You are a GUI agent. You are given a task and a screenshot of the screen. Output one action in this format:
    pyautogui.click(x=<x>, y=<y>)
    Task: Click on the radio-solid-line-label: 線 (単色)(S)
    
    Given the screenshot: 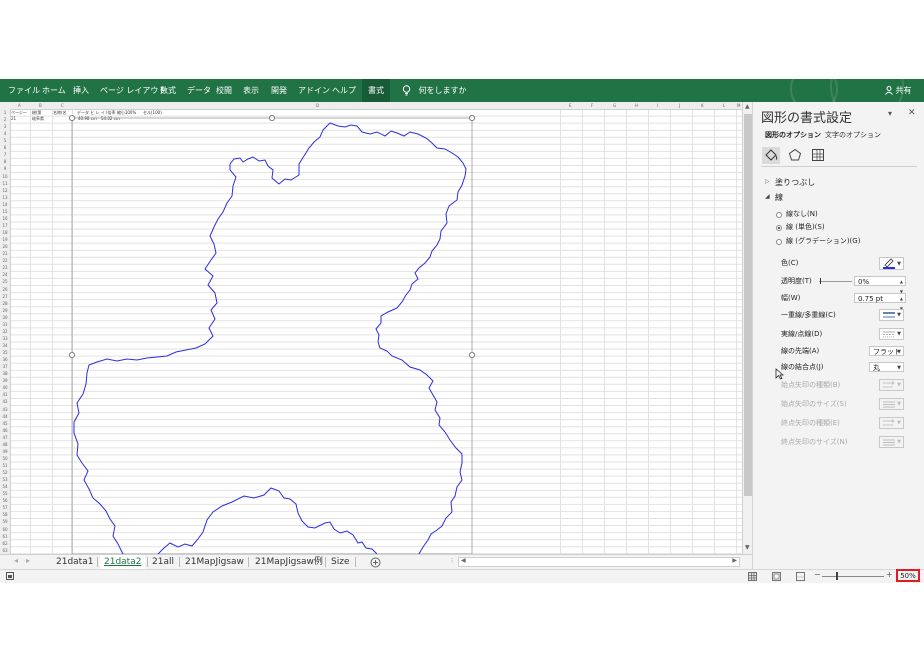 What is the action you would take?
    pyautogui.click(x=805, y=227)
    